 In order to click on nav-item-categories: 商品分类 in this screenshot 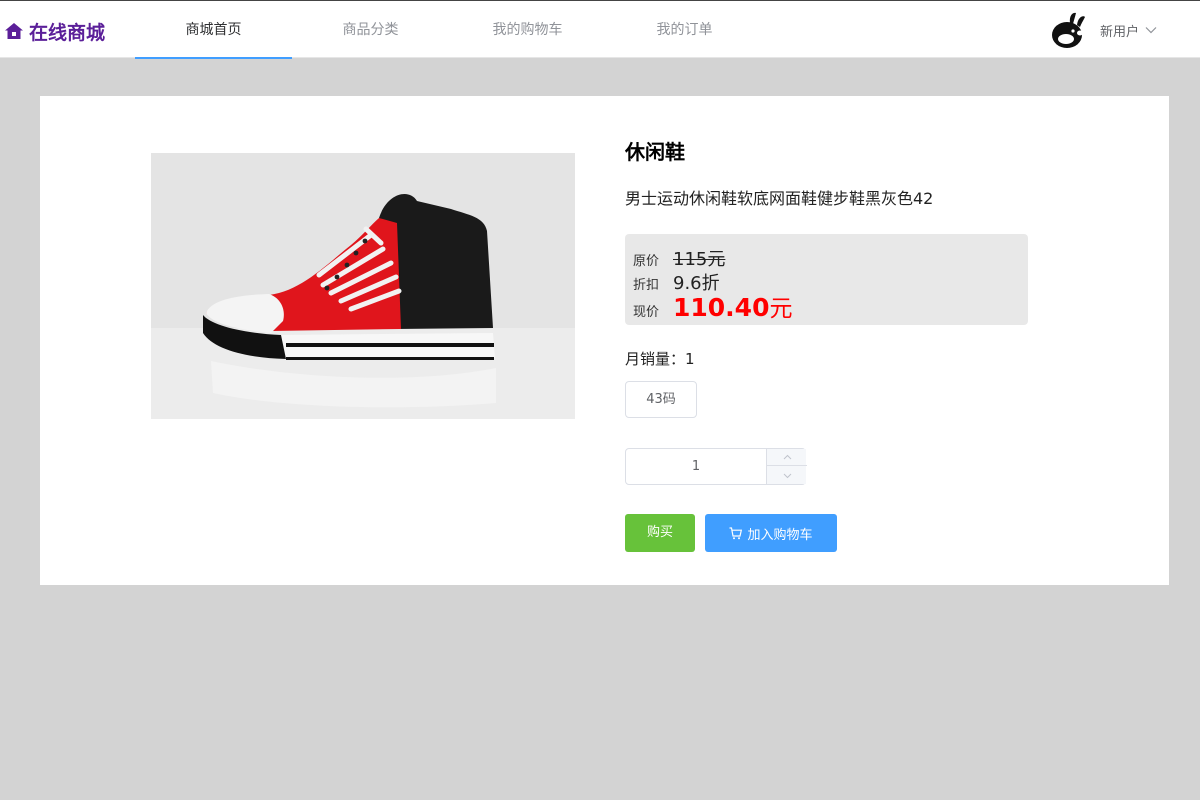, I will do `click(370, 29)`.